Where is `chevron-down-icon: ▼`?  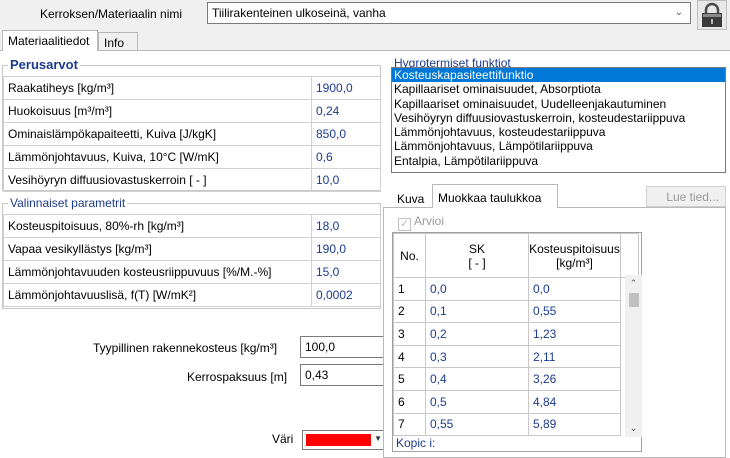
chevron-down-icon: ▼ is located at coordinates (378, 438).